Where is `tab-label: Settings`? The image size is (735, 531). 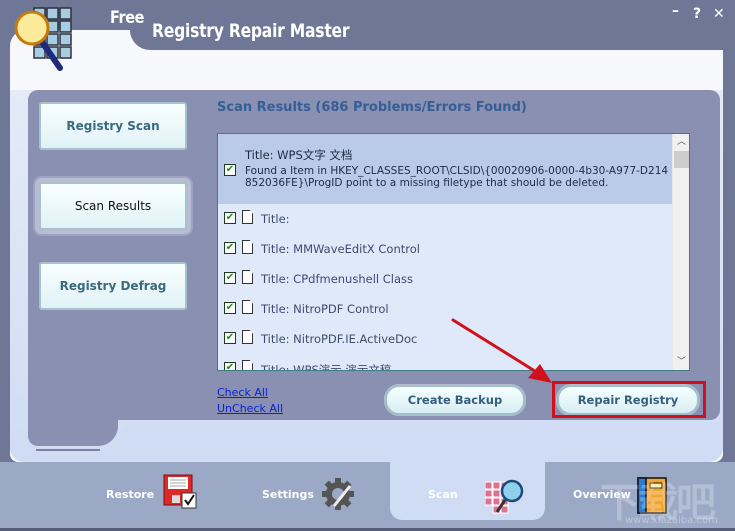
tab-label: Settings is located at coordinates (288, 494).